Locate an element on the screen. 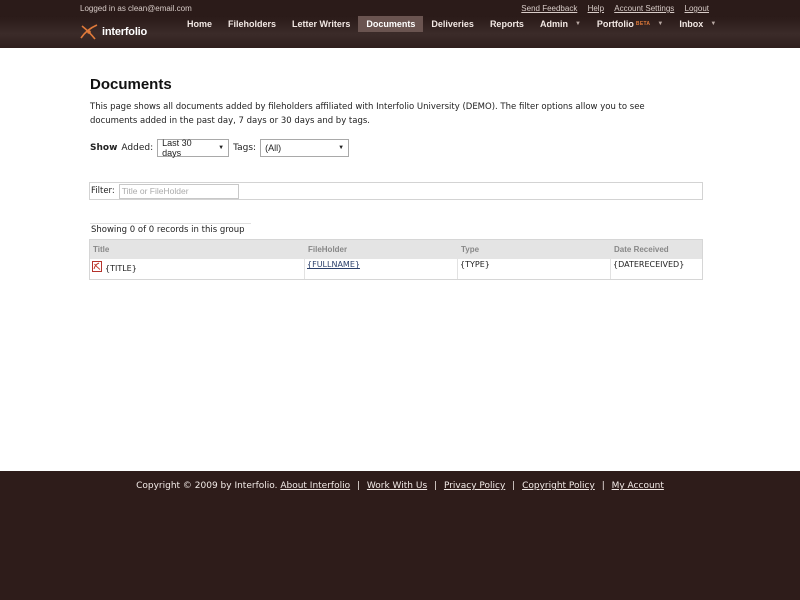  records-count: Showing 0 of 0 records in this group is located at coordinates (170, 230).